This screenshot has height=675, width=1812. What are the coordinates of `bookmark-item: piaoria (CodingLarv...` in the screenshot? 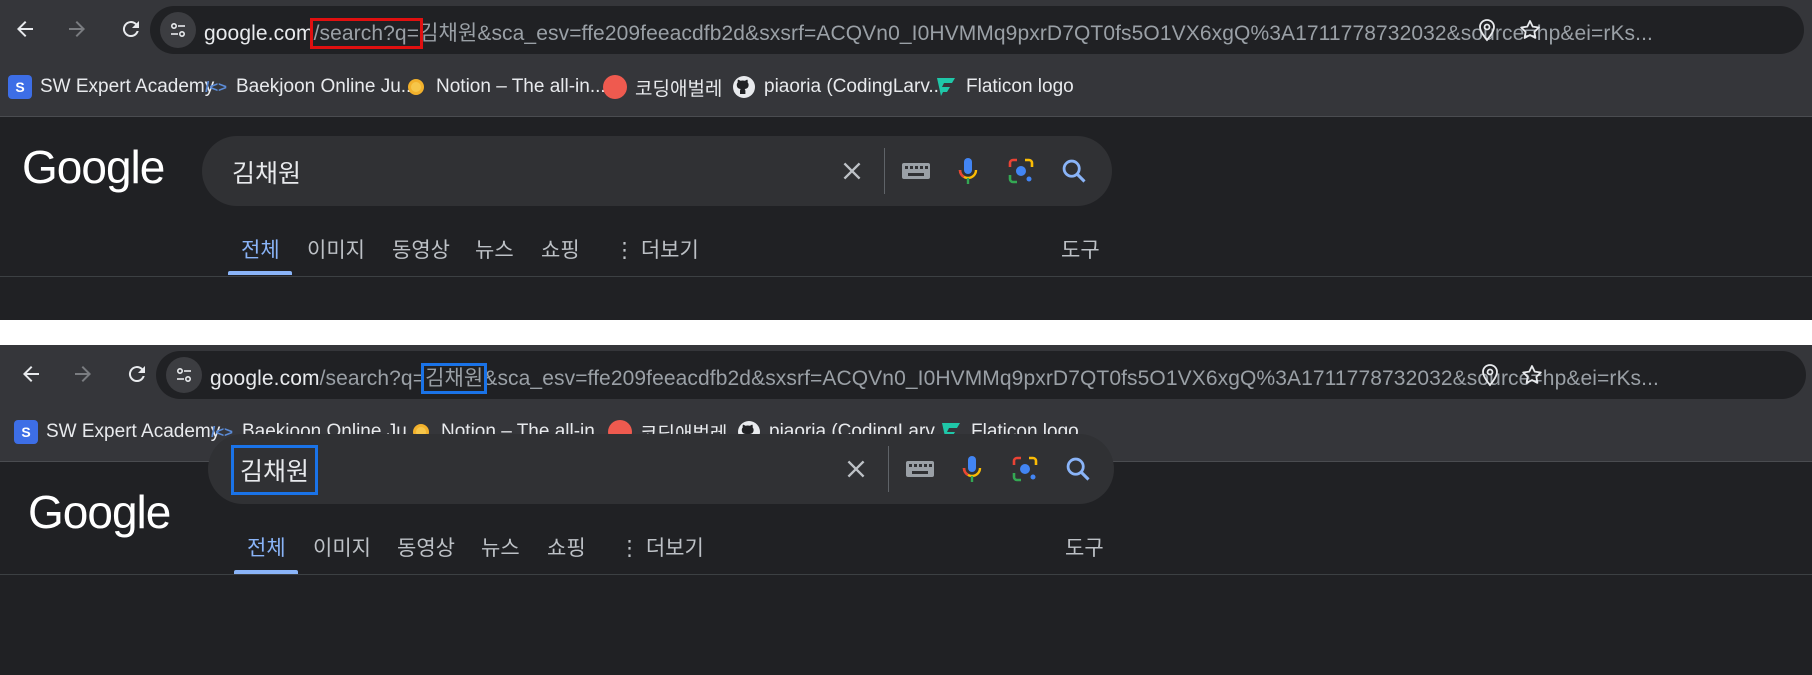 It's located at (838, 87).